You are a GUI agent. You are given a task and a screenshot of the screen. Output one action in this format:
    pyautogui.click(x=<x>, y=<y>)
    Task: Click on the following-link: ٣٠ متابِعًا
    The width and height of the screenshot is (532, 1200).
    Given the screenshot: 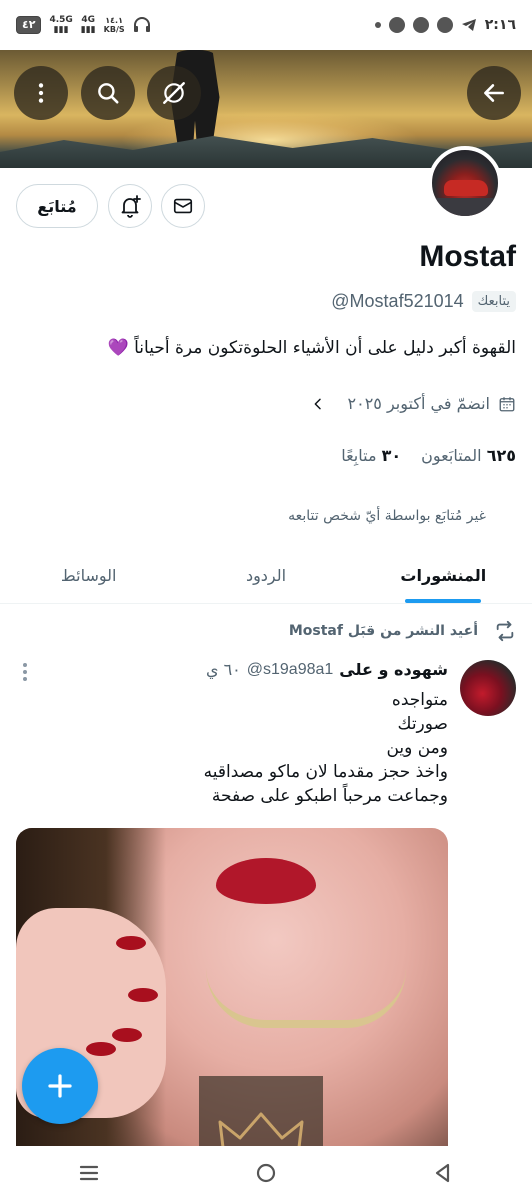 What is the action you would take?
    pyautogui.click(x=371, y=455)
    